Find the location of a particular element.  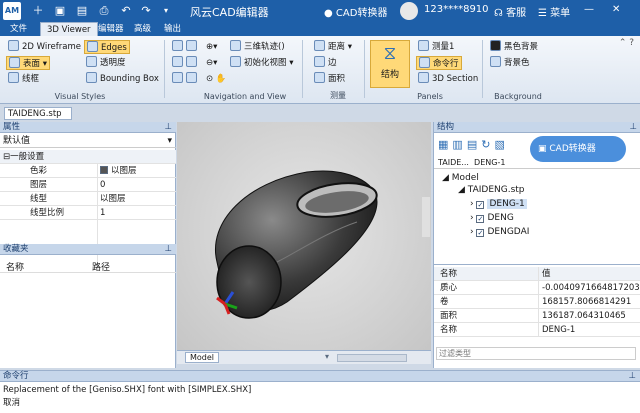

2d-wireframe-button: 2D Wireframe is located at coordinates (44, 47).